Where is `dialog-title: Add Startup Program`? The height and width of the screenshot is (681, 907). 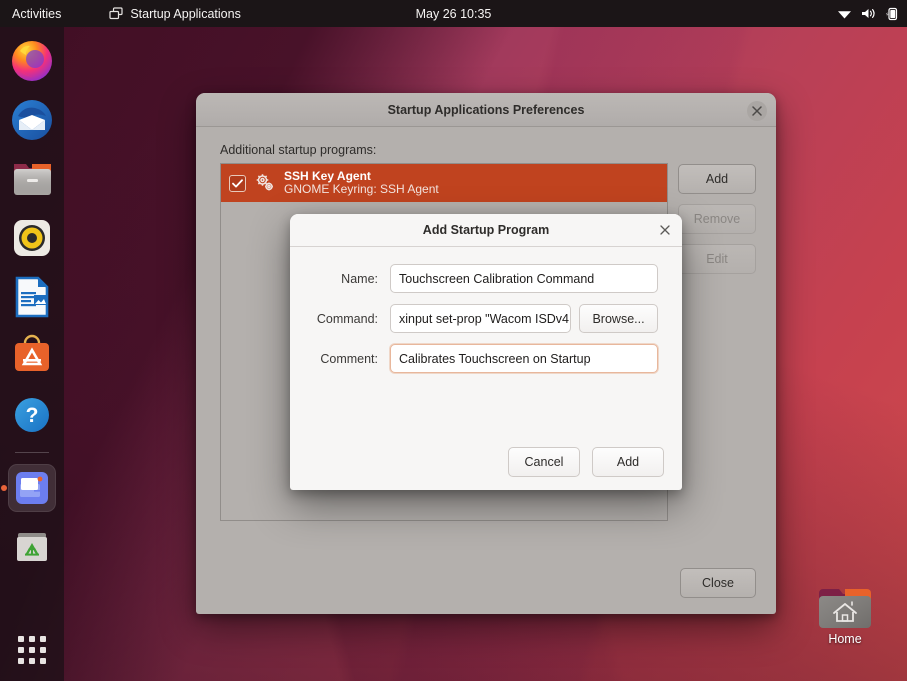 dialog-title: Add Startup Program is located at coordinates (486, 230).